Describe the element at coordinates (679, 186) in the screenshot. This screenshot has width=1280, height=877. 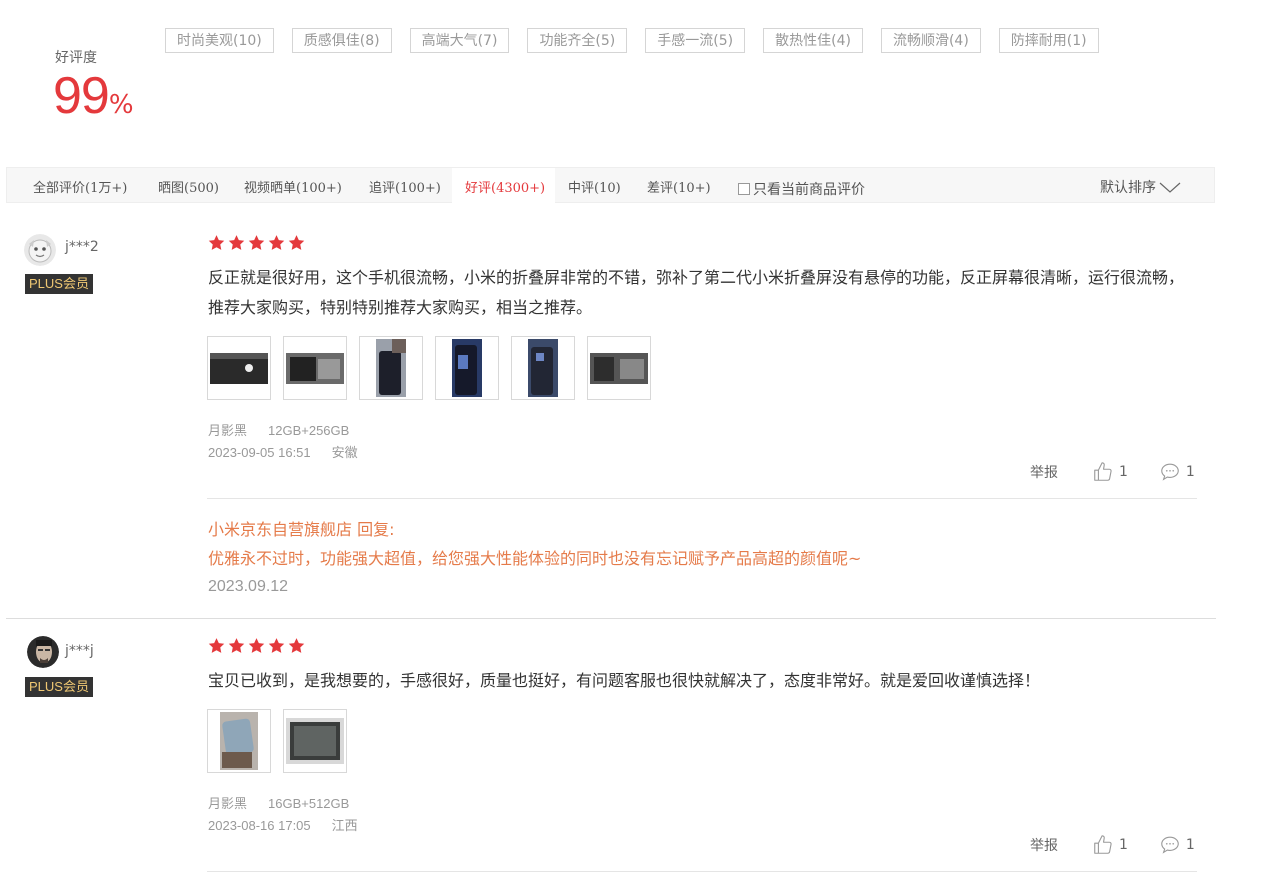
I see `filter-negative: 差评(10+)` at that location.